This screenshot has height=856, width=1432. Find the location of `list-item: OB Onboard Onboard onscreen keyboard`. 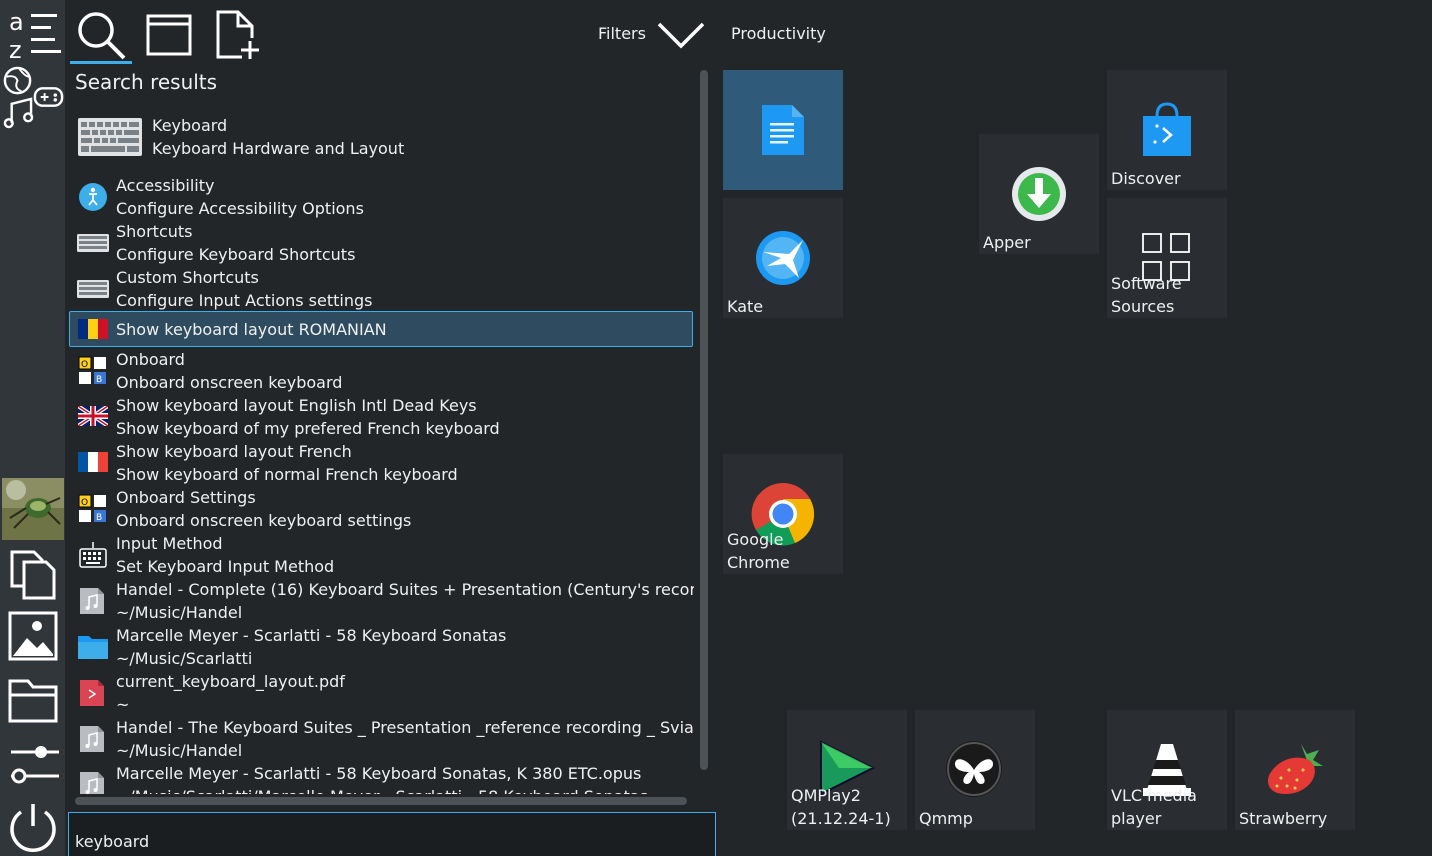

list-item: OB Onboard Onboard onscreen keyboard is located at coordinates (381, 371).